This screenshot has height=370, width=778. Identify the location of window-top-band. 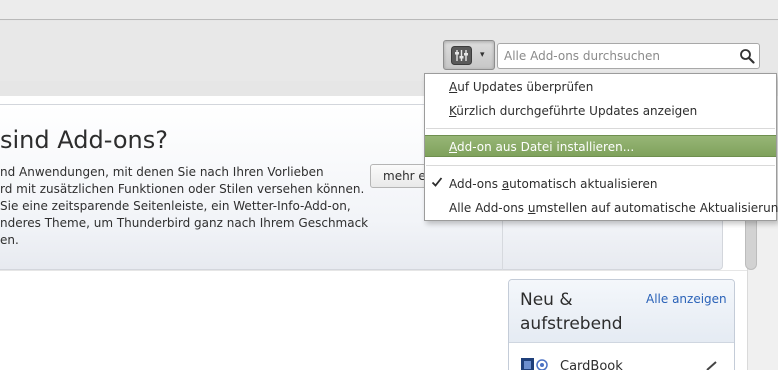
(389, 10).